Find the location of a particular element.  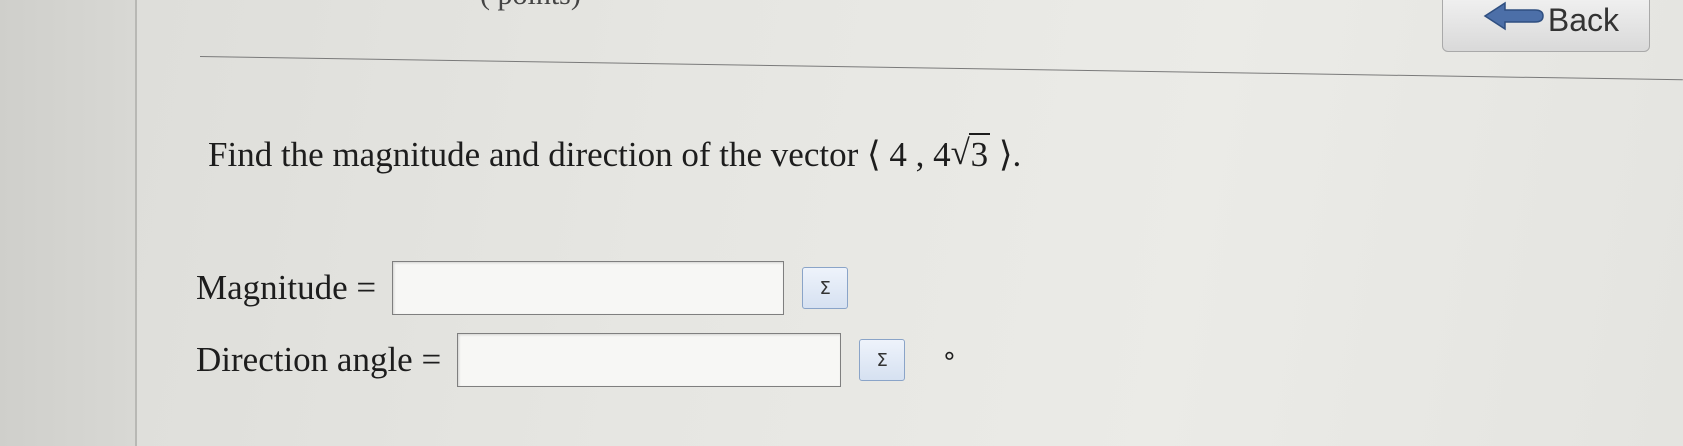

direction-sigma-button: Σ is located at coordinates (882, 360).